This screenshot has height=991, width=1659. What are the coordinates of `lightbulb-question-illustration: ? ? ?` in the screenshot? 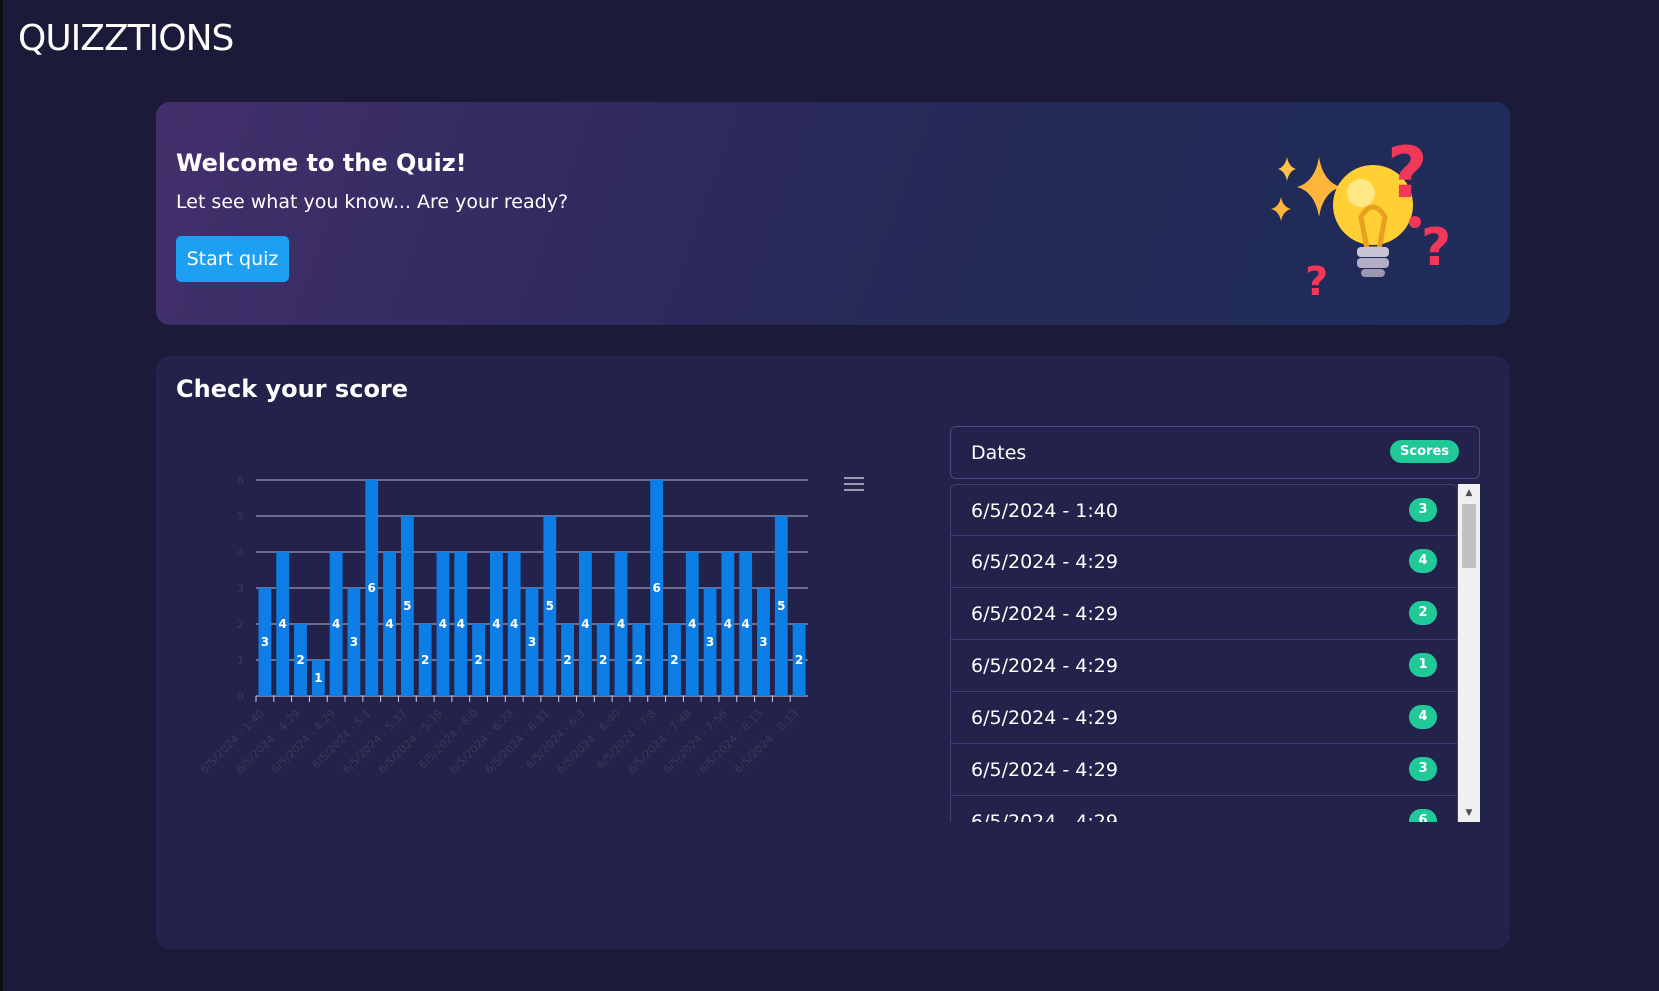 It's located at (1361, 217).